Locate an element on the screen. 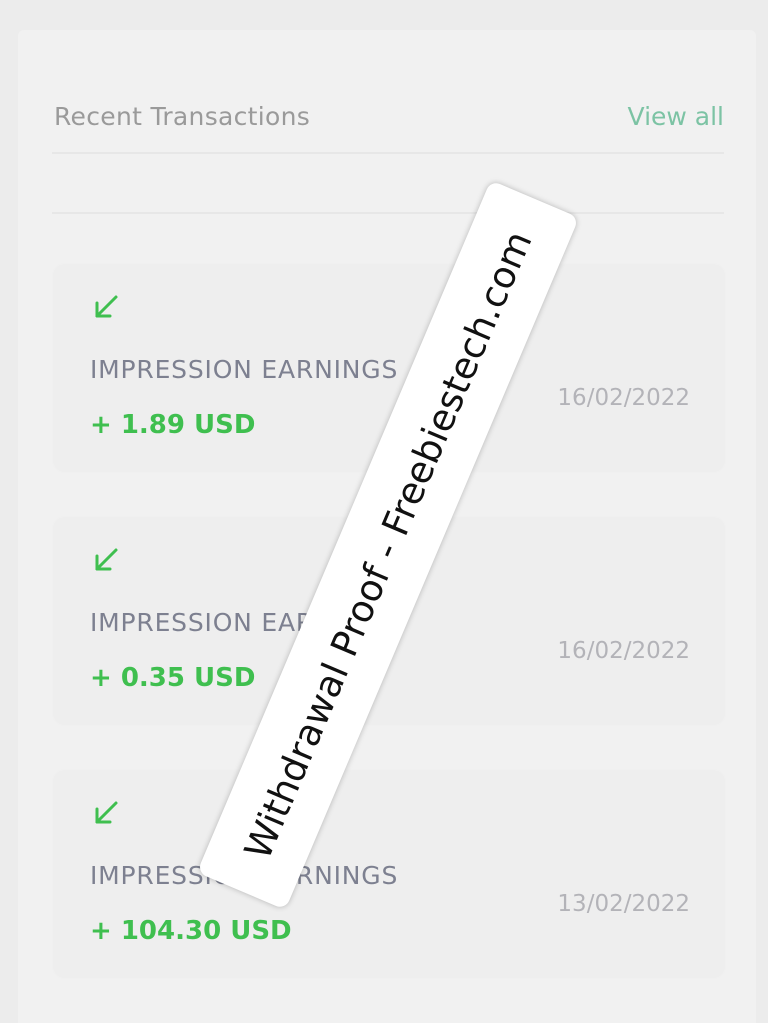 The height and width of the screenshot is (1023, 768). transaction-amount: + 104.30 USD is located at coordinates (191, 931).